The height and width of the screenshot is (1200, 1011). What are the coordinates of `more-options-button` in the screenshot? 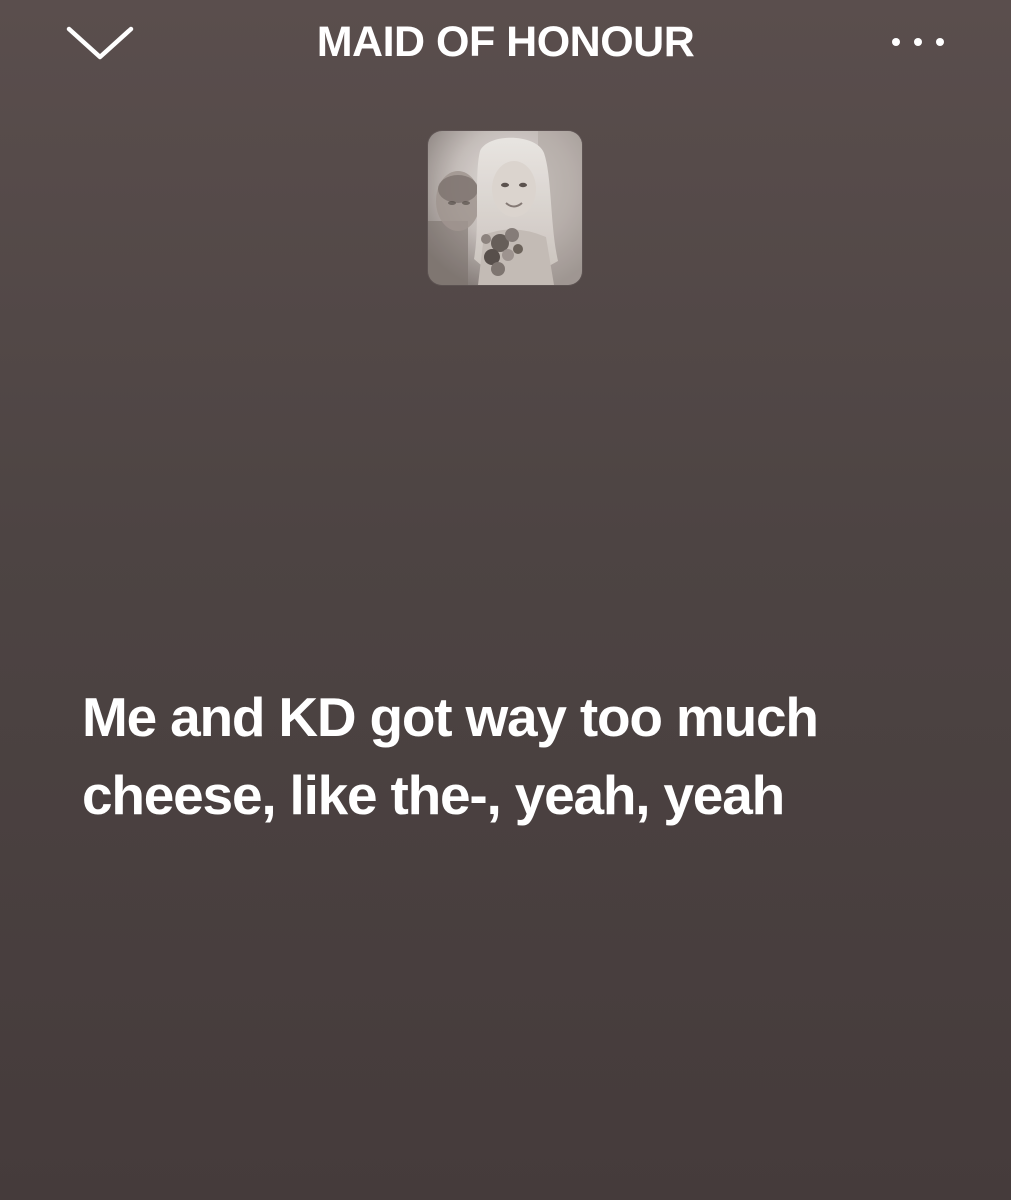 It's located at (918, 42).